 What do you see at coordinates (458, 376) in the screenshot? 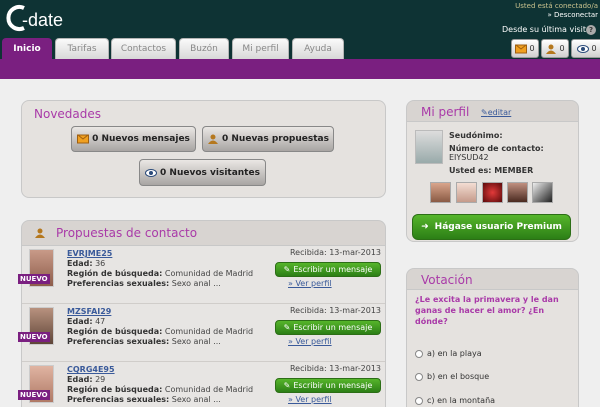
I see `option-label: b) en el bosque` at bounding box center [458, 376].